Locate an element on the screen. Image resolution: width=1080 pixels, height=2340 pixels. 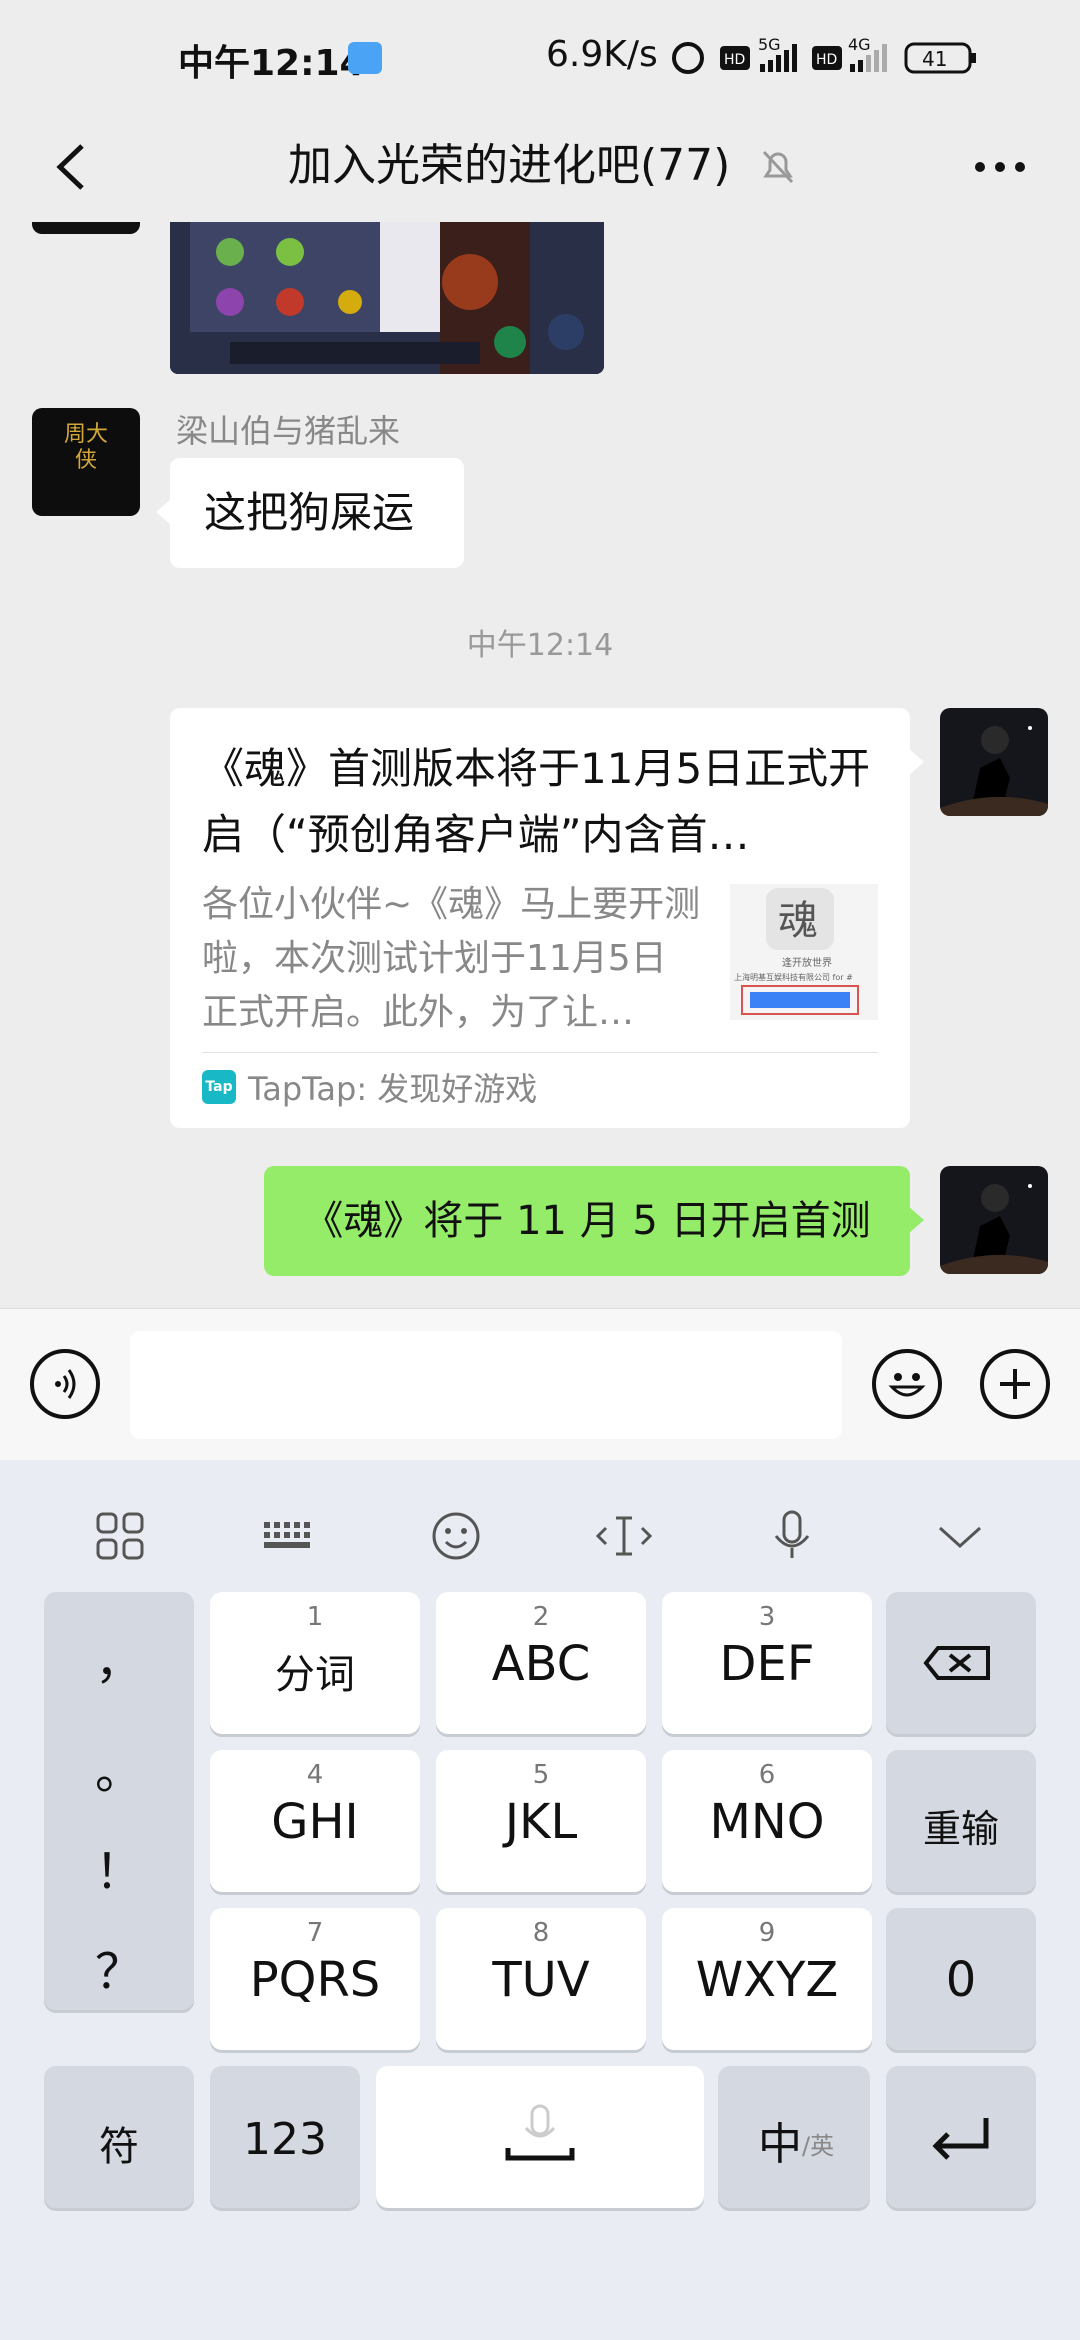
cursor-icon is located at coordinates (624, 1536).